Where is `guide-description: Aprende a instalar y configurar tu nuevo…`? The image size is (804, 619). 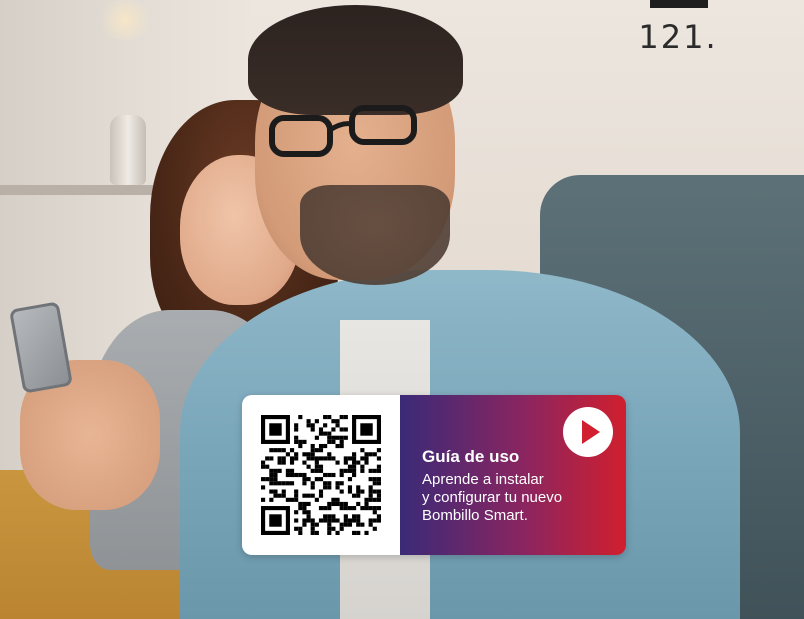 guide-description: Aprende a instalar y configurar tu nuevo… is located at coordinates (517, 498).